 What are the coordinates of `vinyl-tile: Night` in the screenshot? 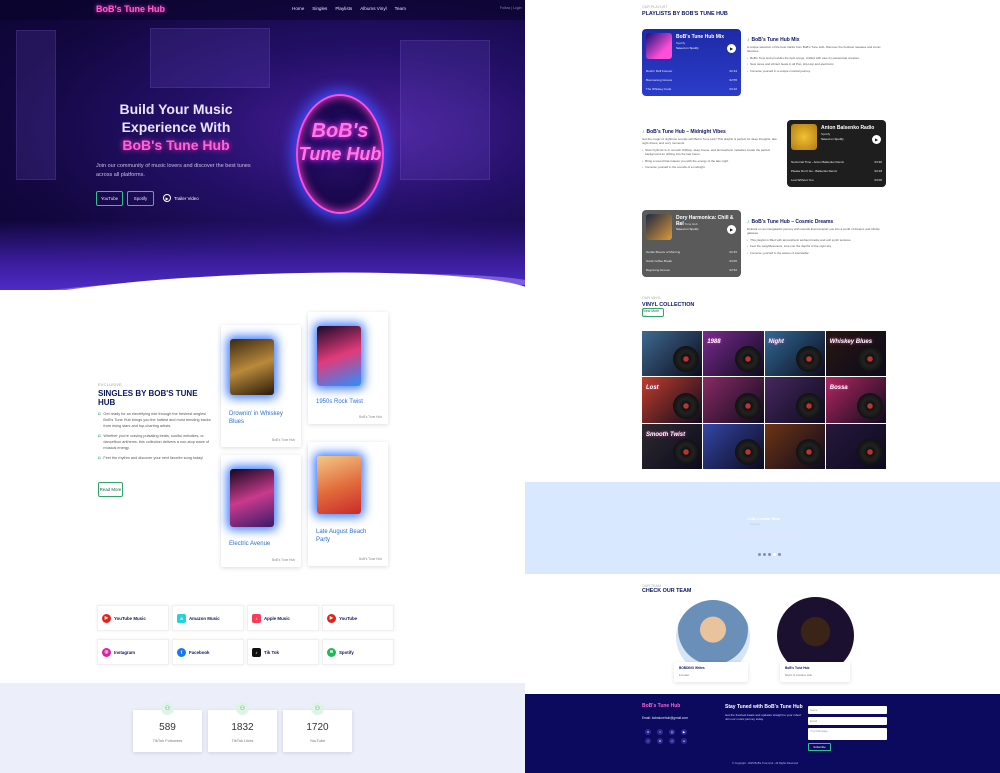 It's located at (794, 354).